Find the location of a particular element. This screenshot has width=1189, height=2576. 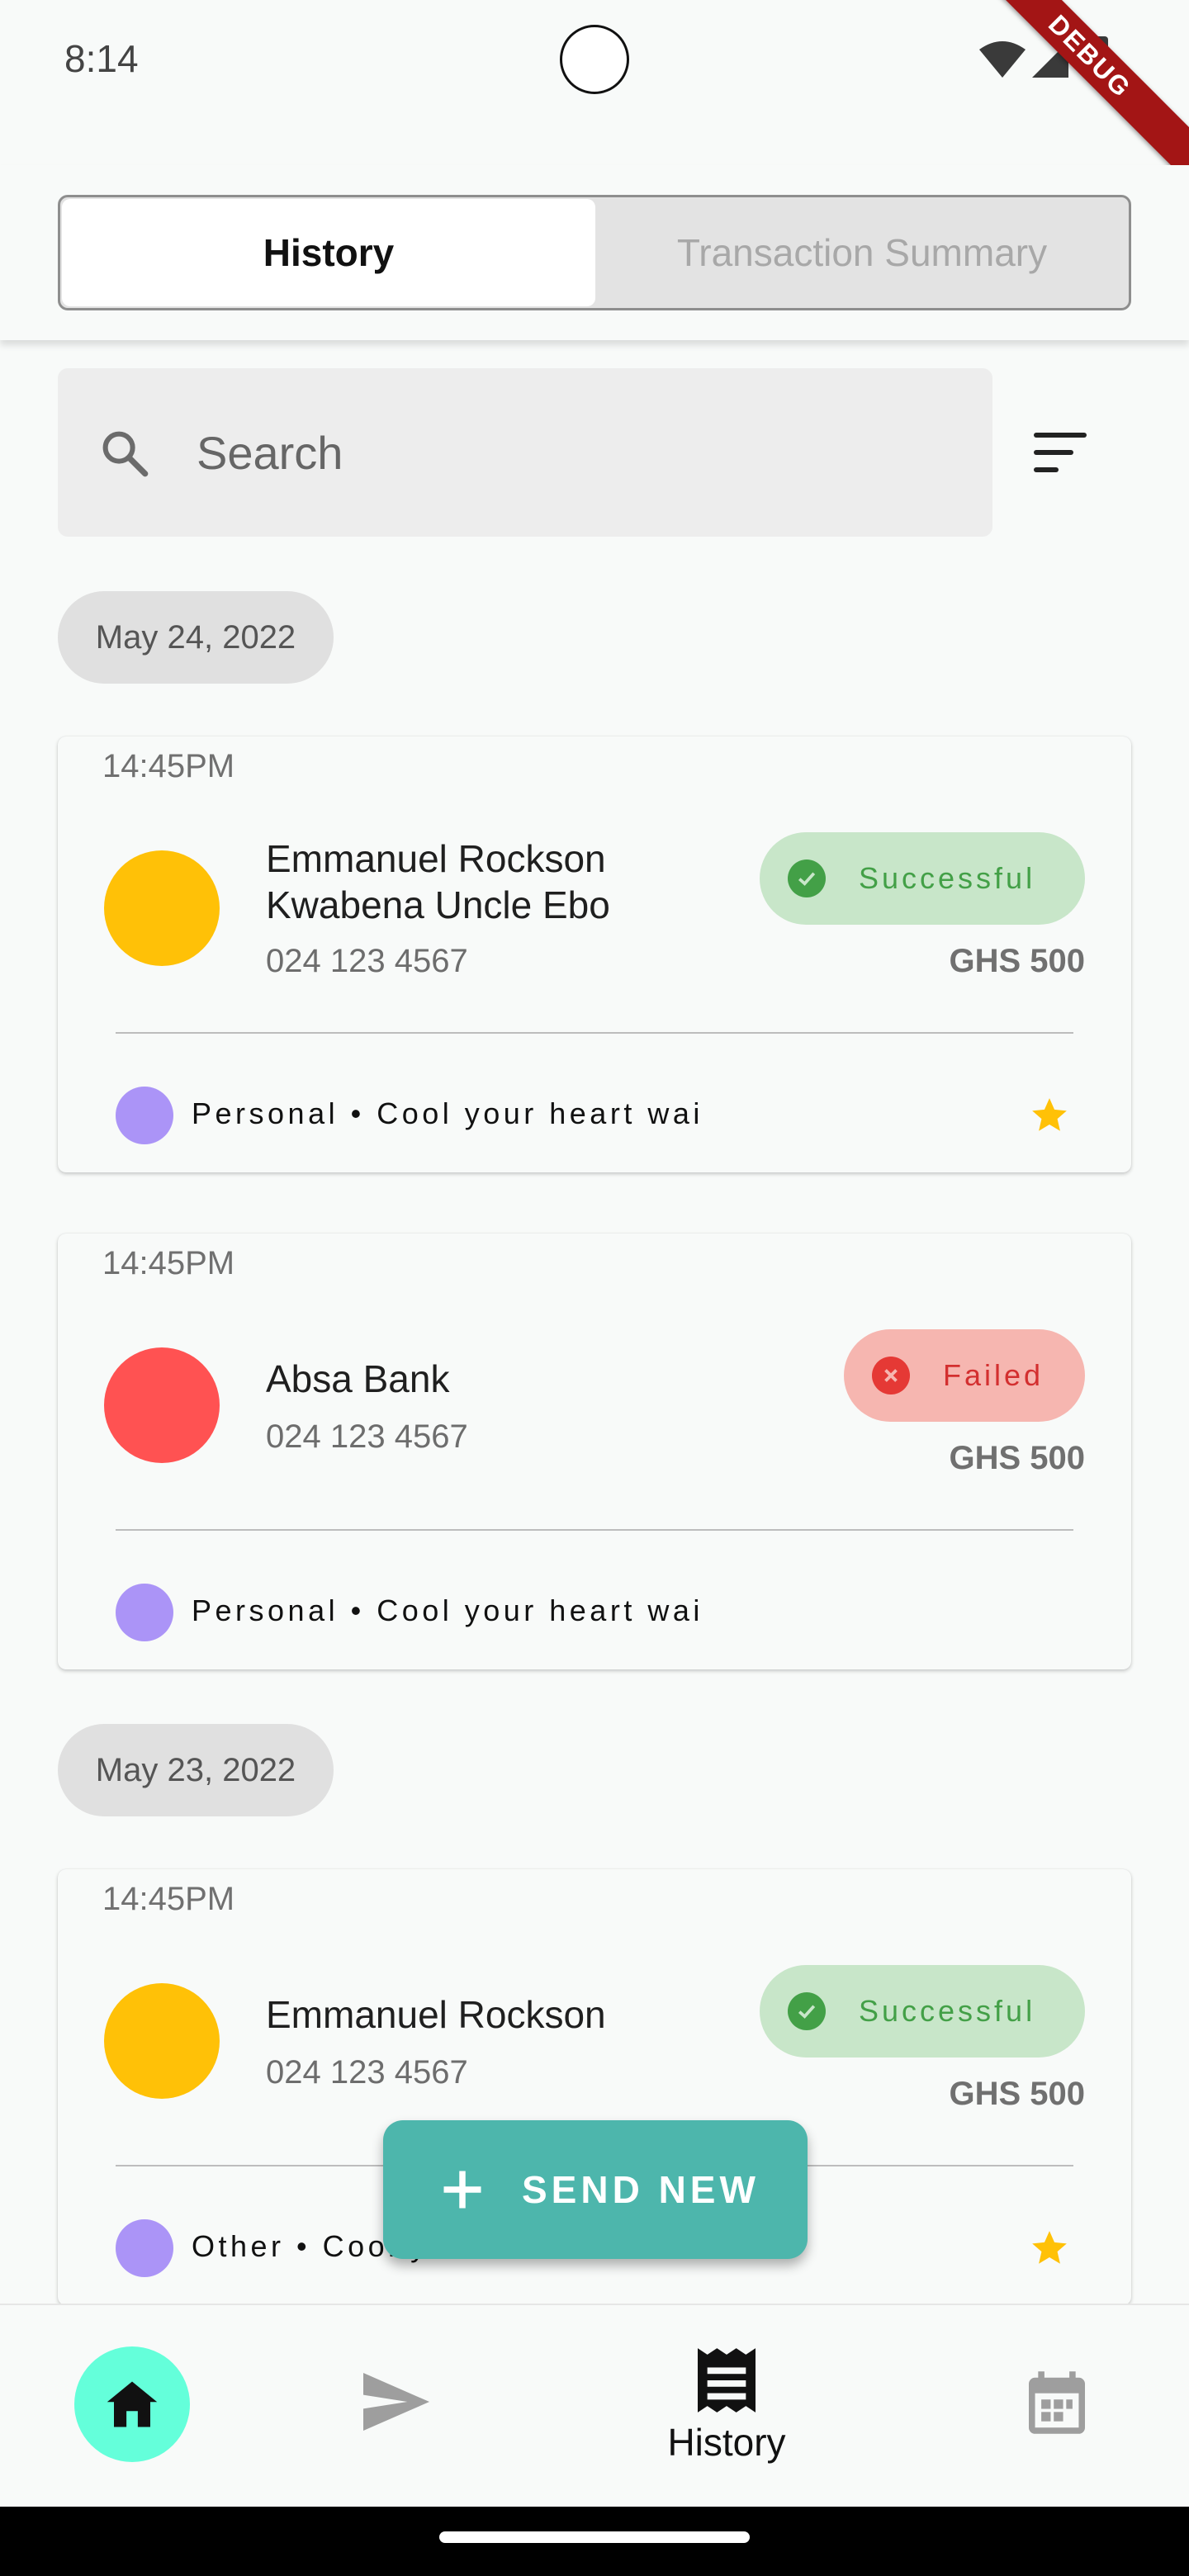

status-bar: 8:14 DEBUG is located at coordinates (594, 91).